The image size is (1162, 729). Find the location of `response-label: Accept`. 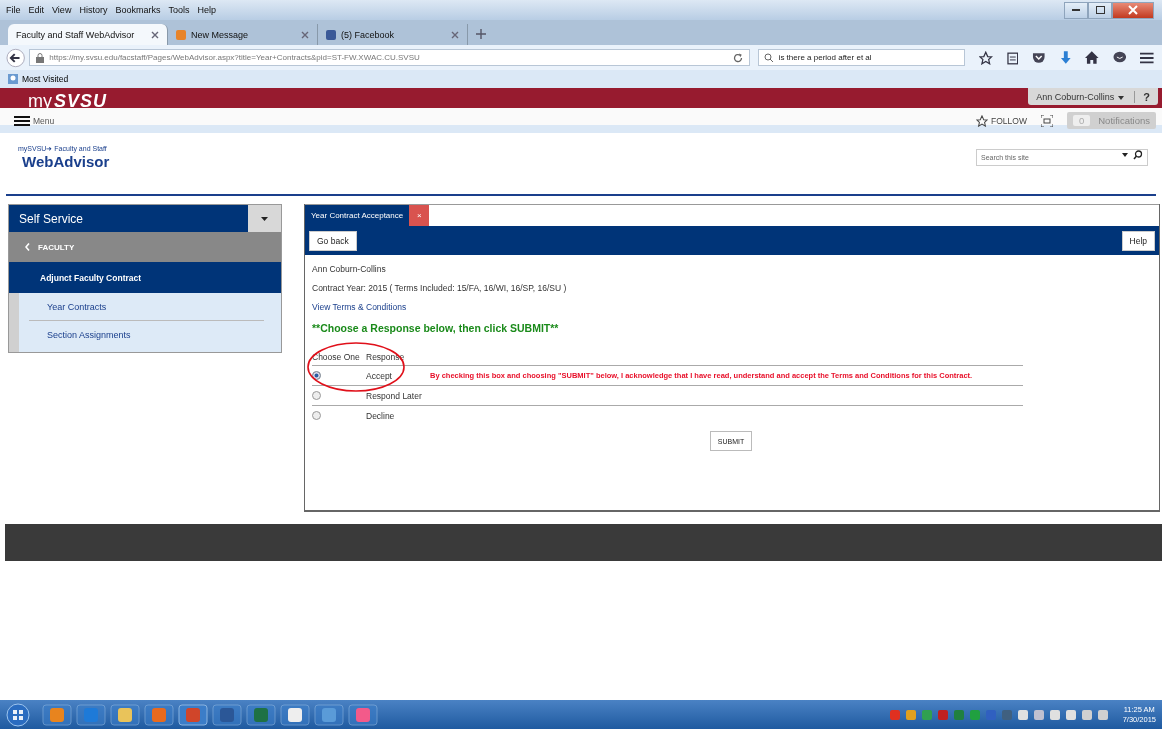

response-label: Accept is located at coordinates (379, 375).